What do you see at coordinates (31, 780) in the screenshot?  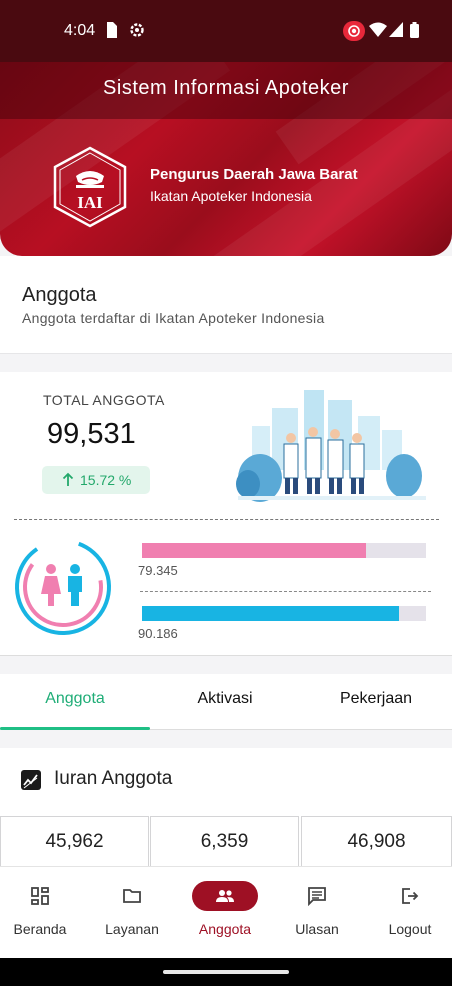 I see `trend-chart-icon` at bounding box center [31, 780].